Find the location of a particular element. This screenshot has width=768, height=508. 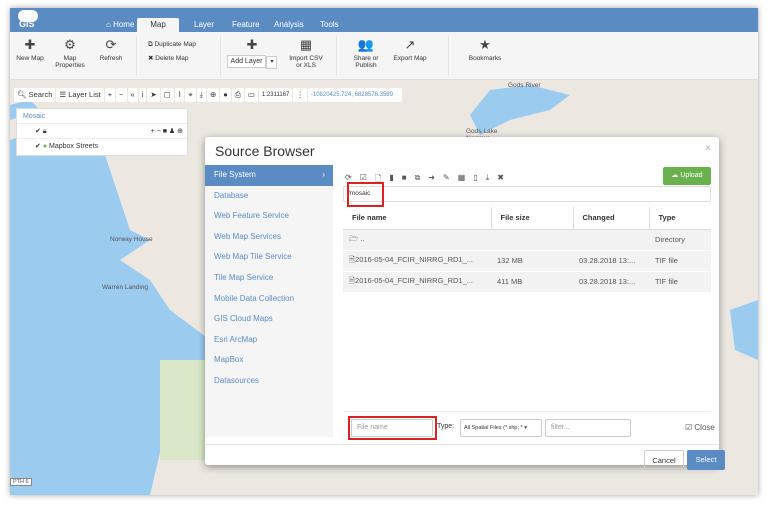

sidebar-item: Web Map Services is located at coordinates (269, 237).